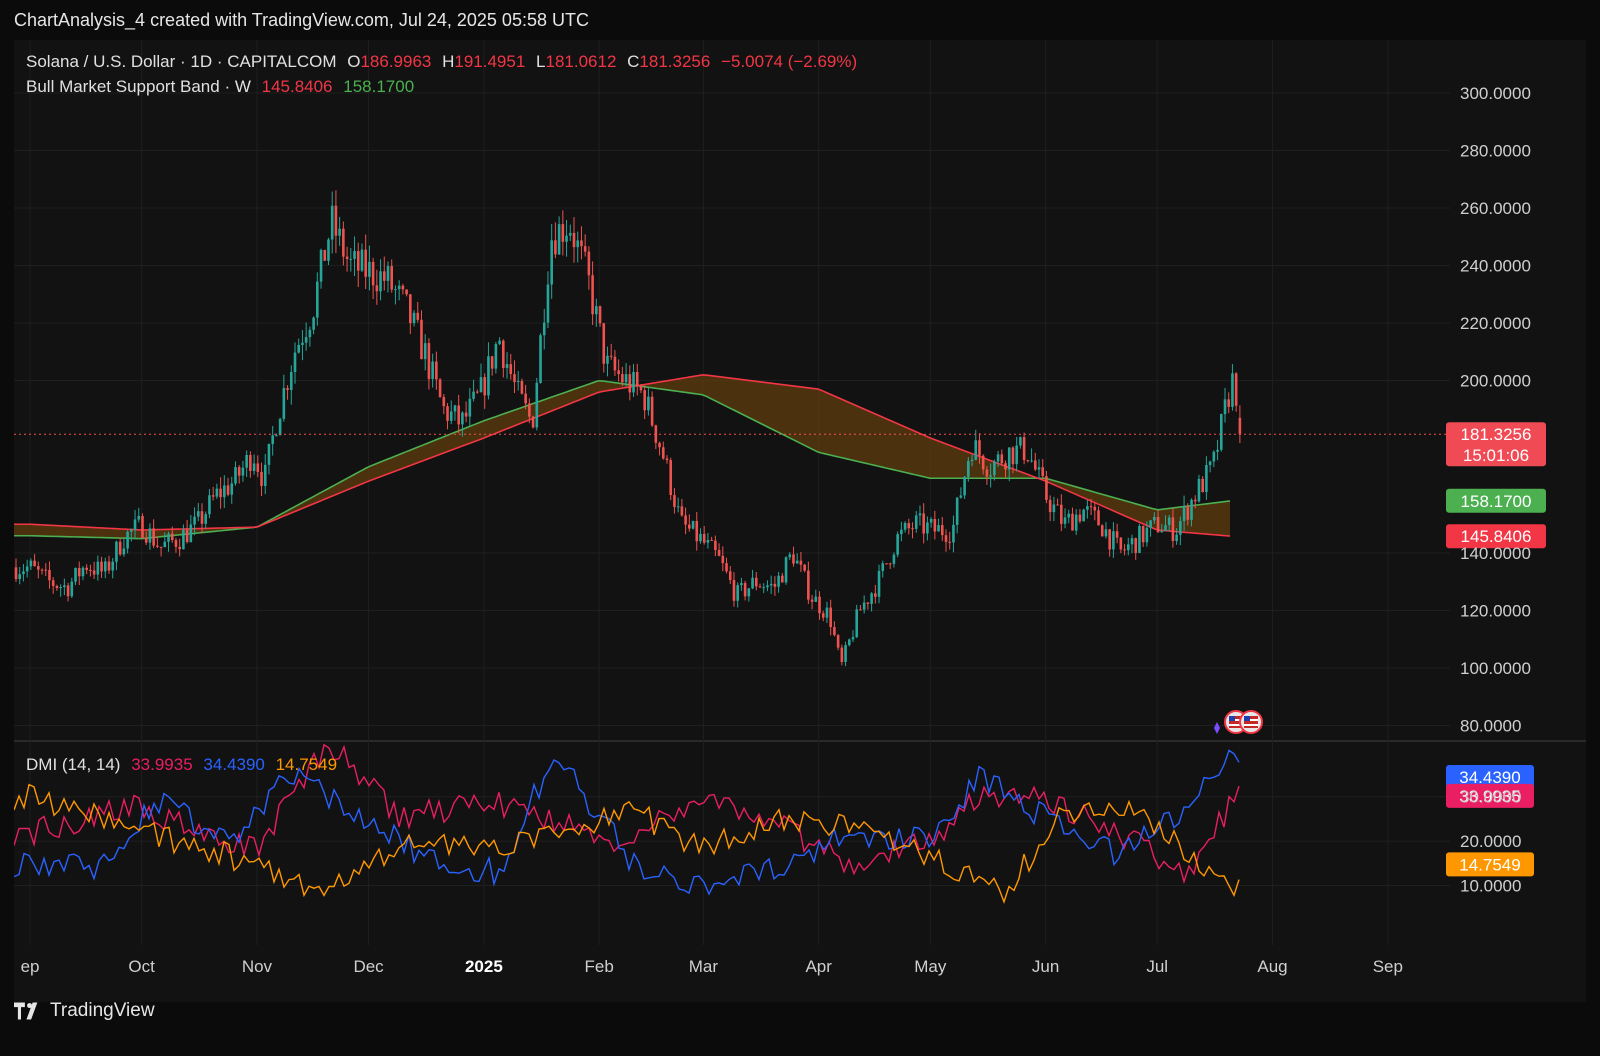  I want to click on time-tick-label: Feb, so click(599, 966).